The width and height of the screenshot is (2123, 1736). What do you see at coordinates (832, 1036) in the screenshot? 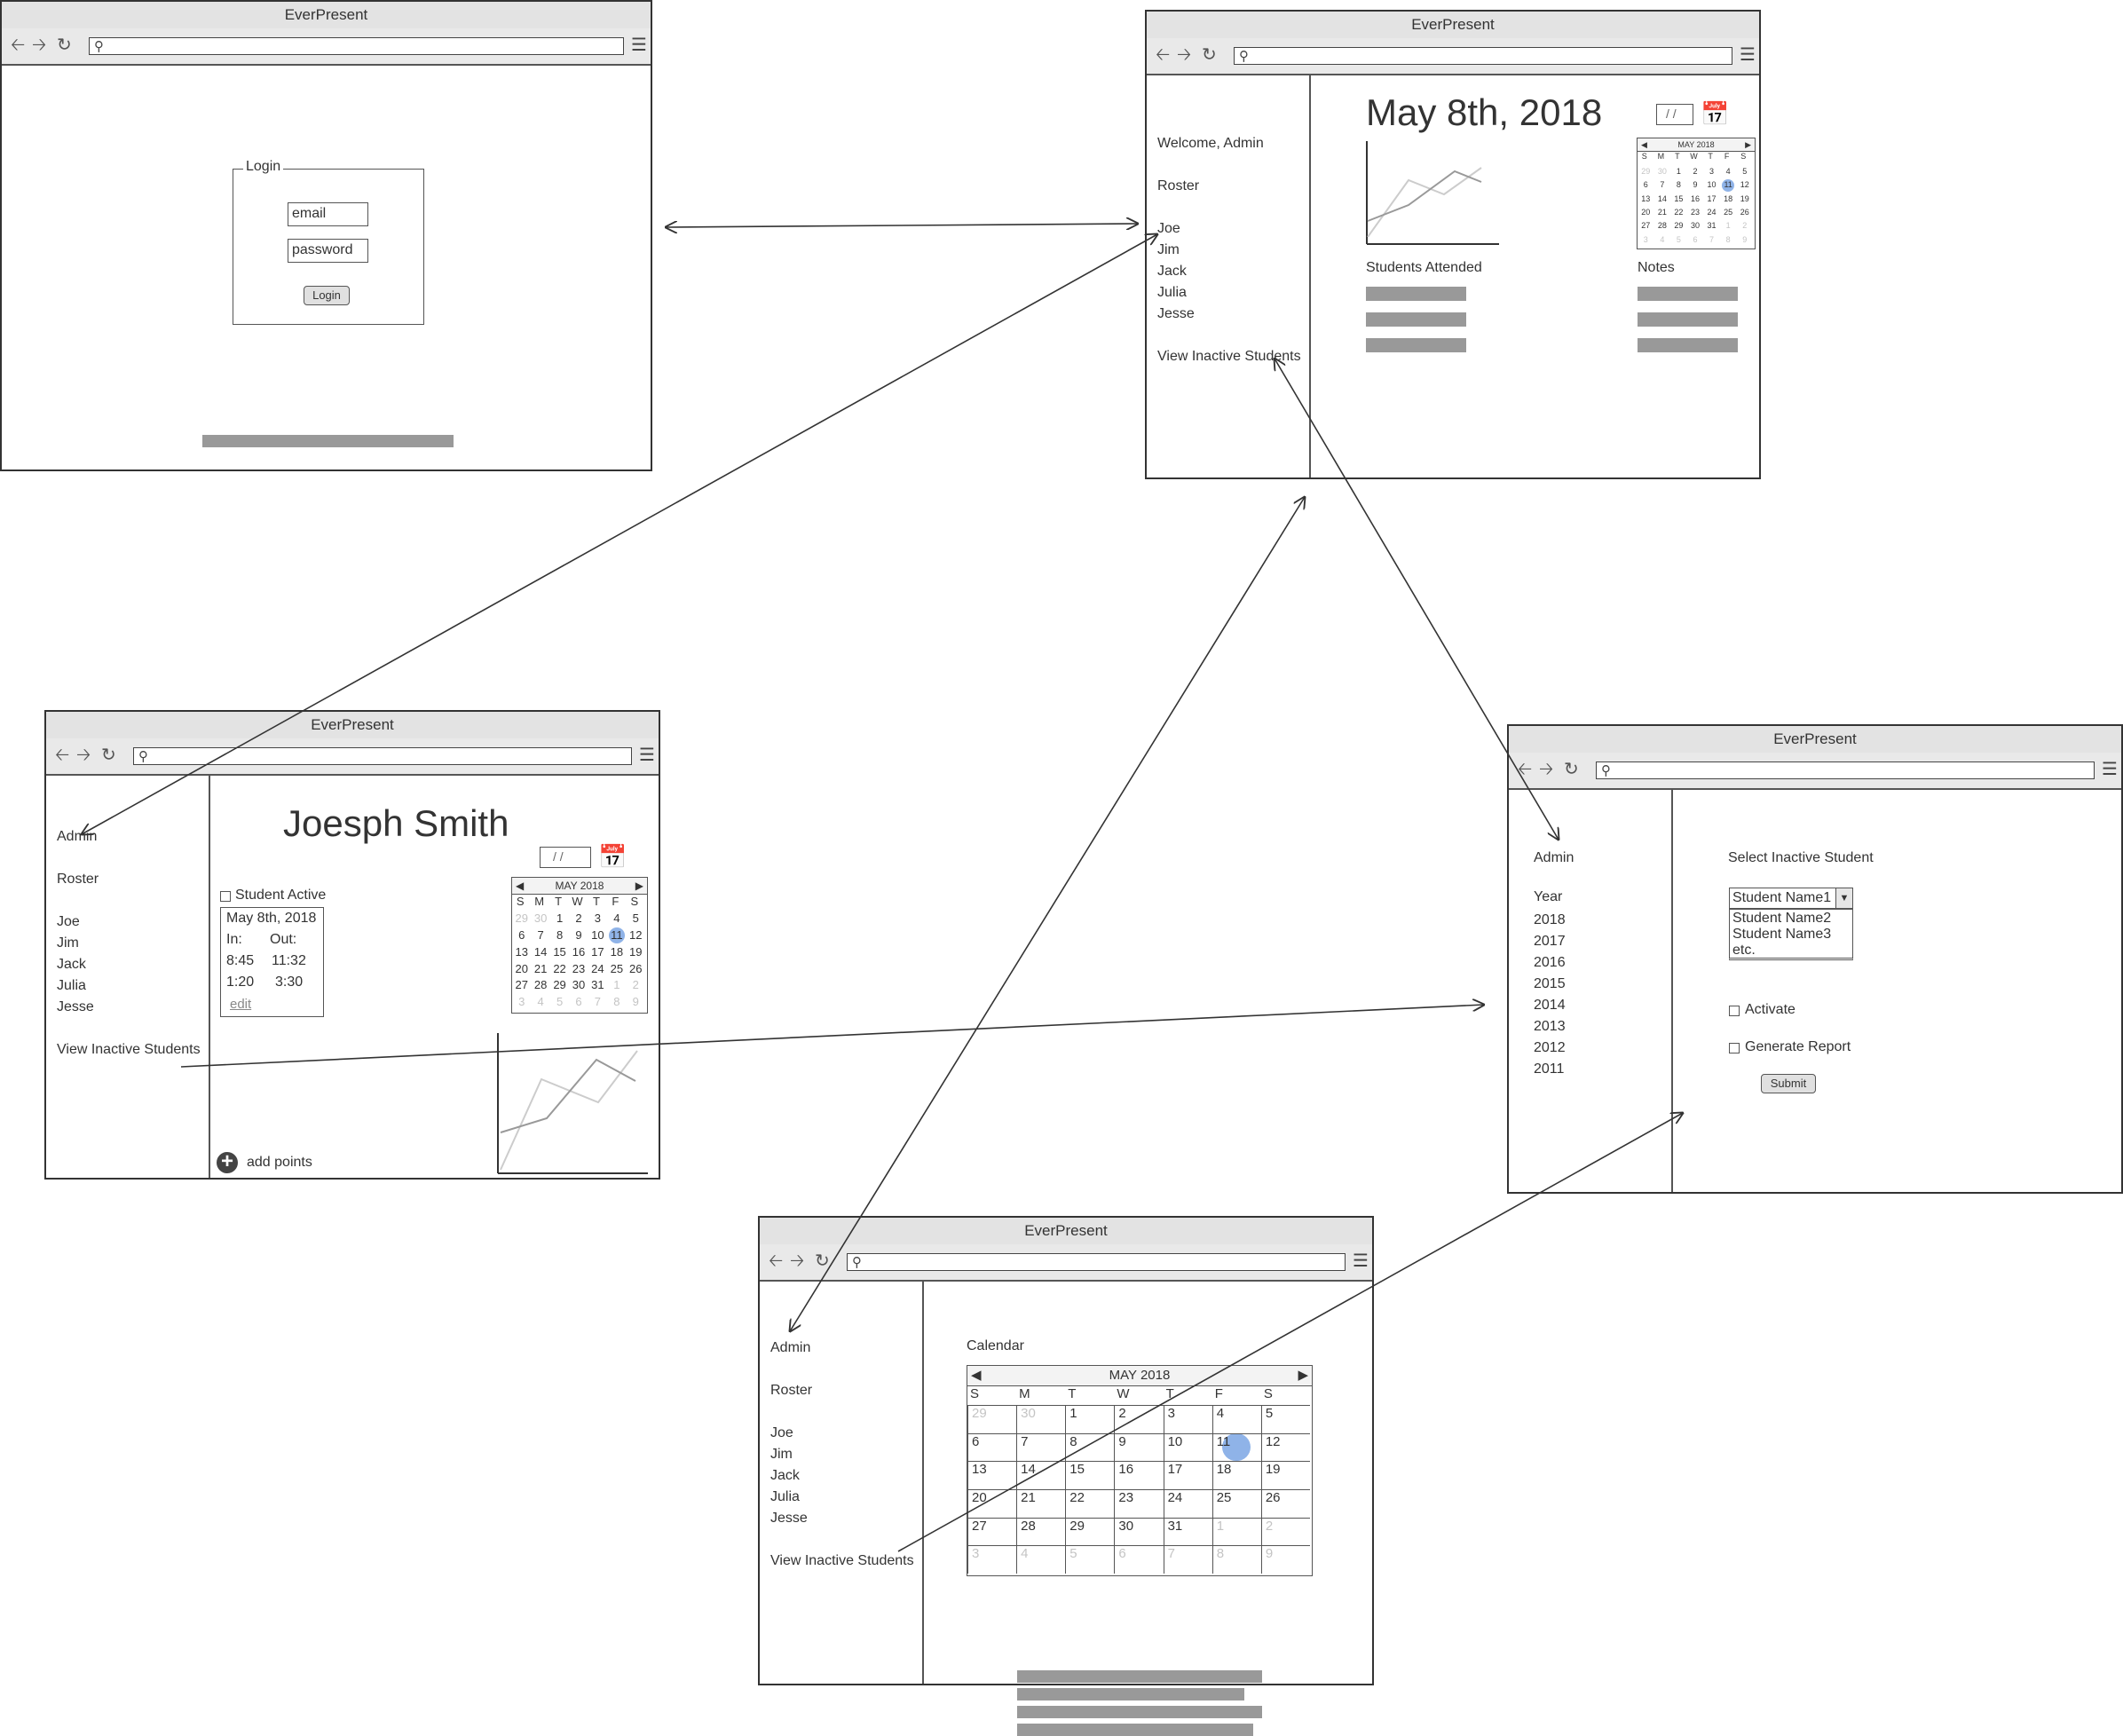
I see `arrow-student-inactive` at bounding box center [832, 1036].